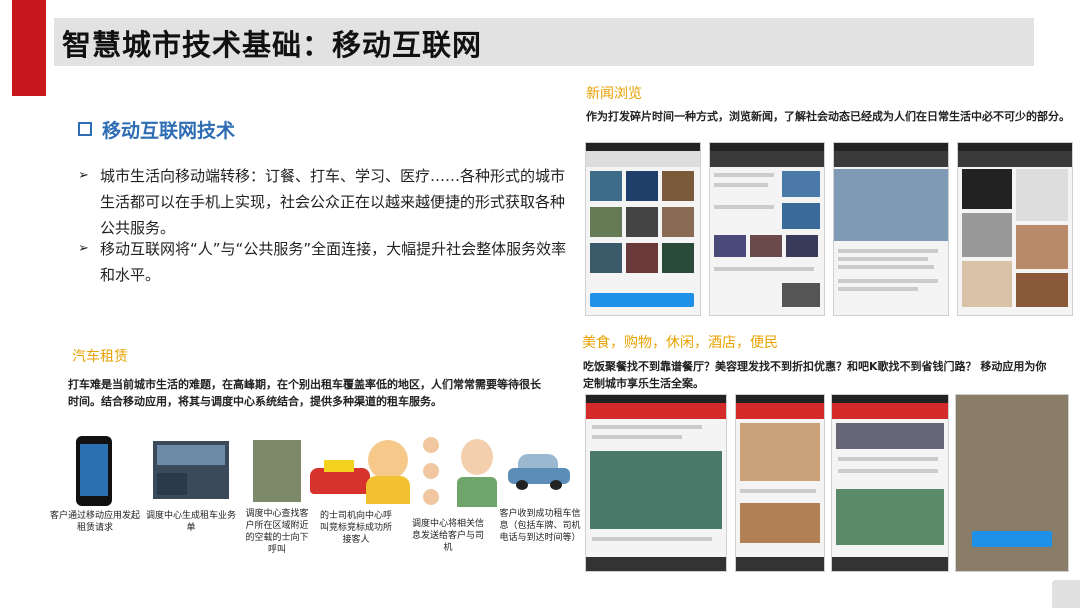 This screenshot has width=1080, height=608. I want to click on bullet-item: ➢ 移动互联网将“人”与“公共服务”全面连接，大幅提升社会整体服务效率和水平。, so click(328, 262).